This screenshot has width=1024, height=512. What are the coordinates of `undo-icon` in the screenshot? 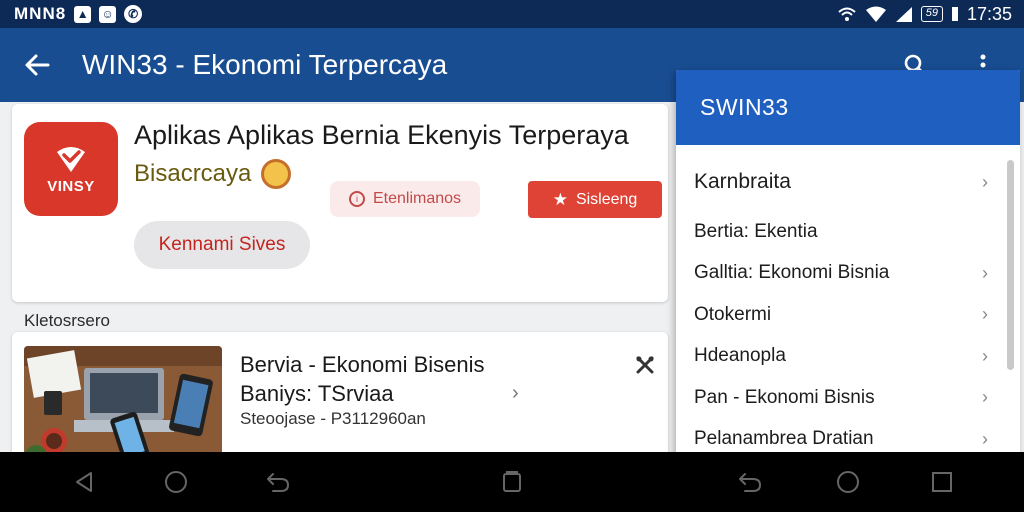 It's located at (278, 482).